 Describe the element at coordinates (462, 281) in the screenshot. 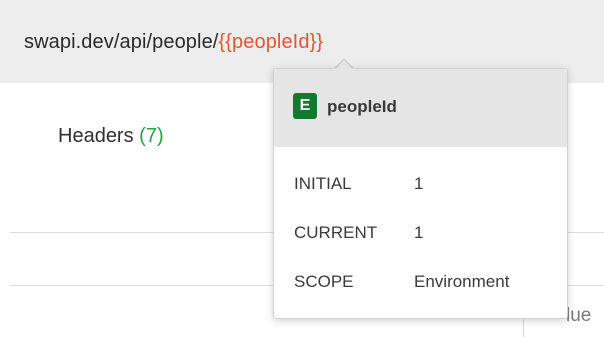

I see `row-value: Environment` at that location.